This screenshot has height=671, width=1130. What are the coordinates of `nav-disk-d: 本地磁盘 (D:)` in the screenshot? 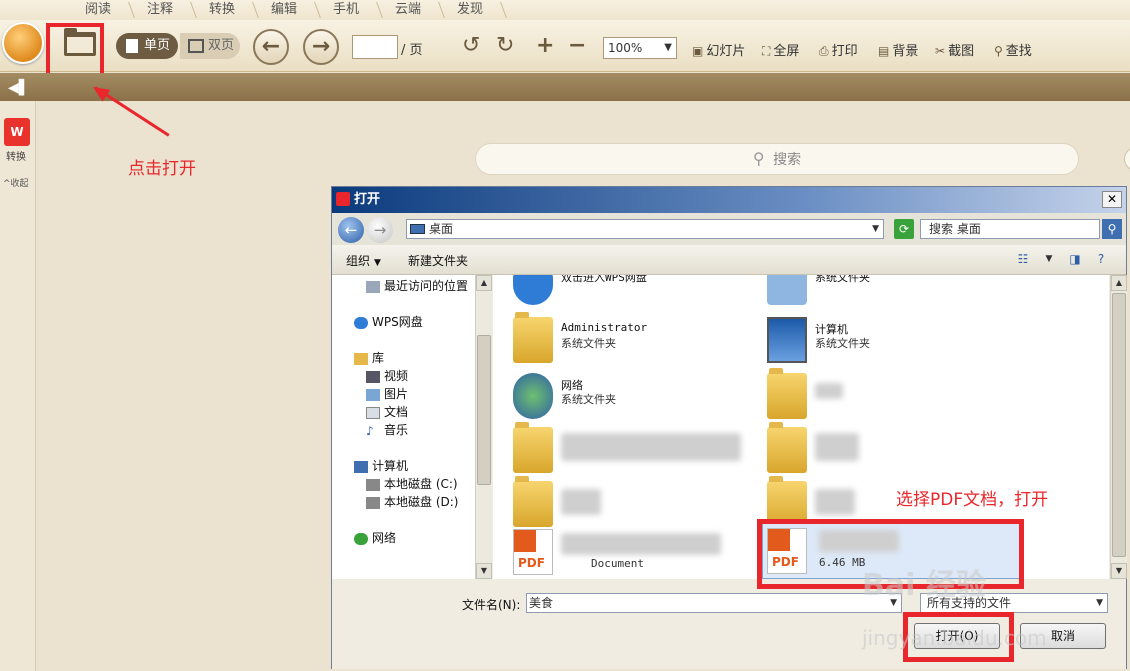 It's located at (412, 501).